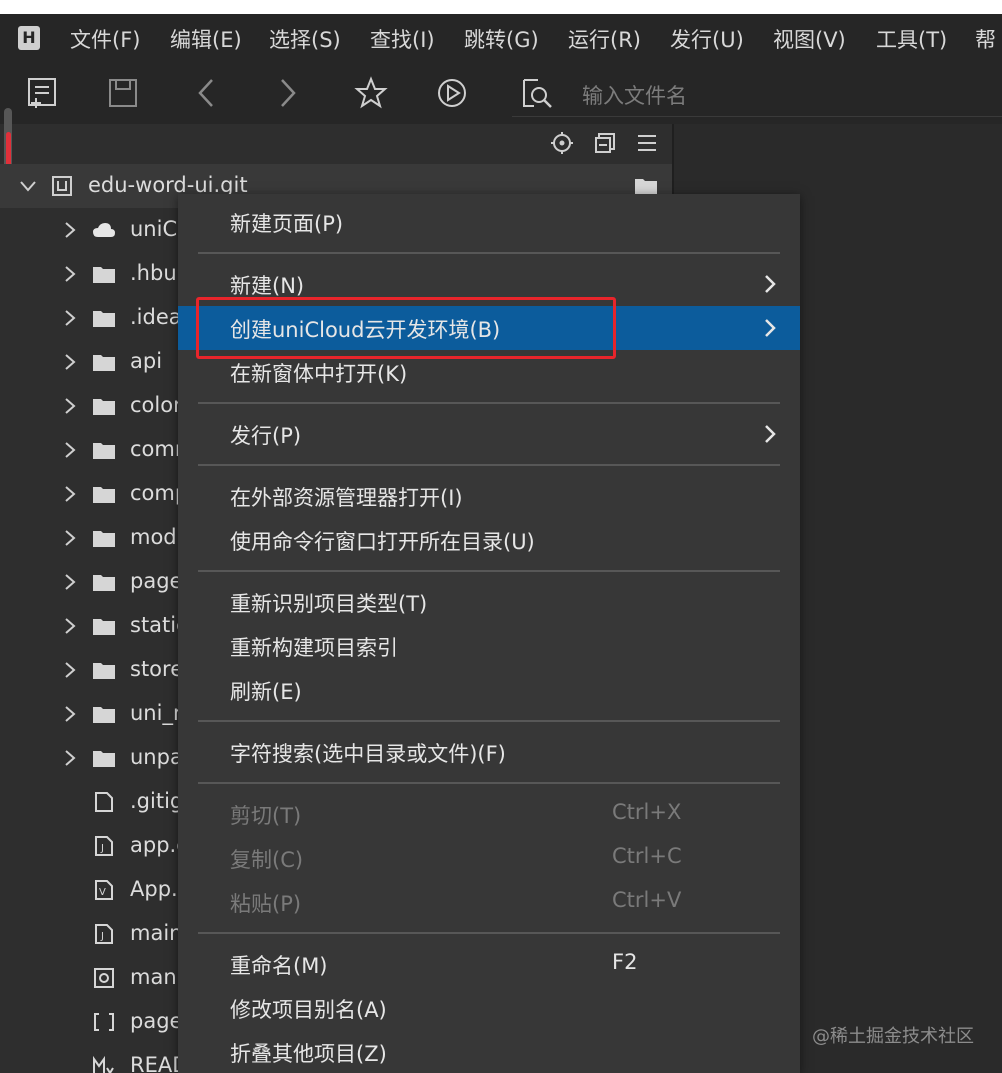 This screenshot has width=1002, height=1073. Describe the element at coordinates (266, 436) in the screenshot. I see `ctx-label: 发行(P)` at that location.